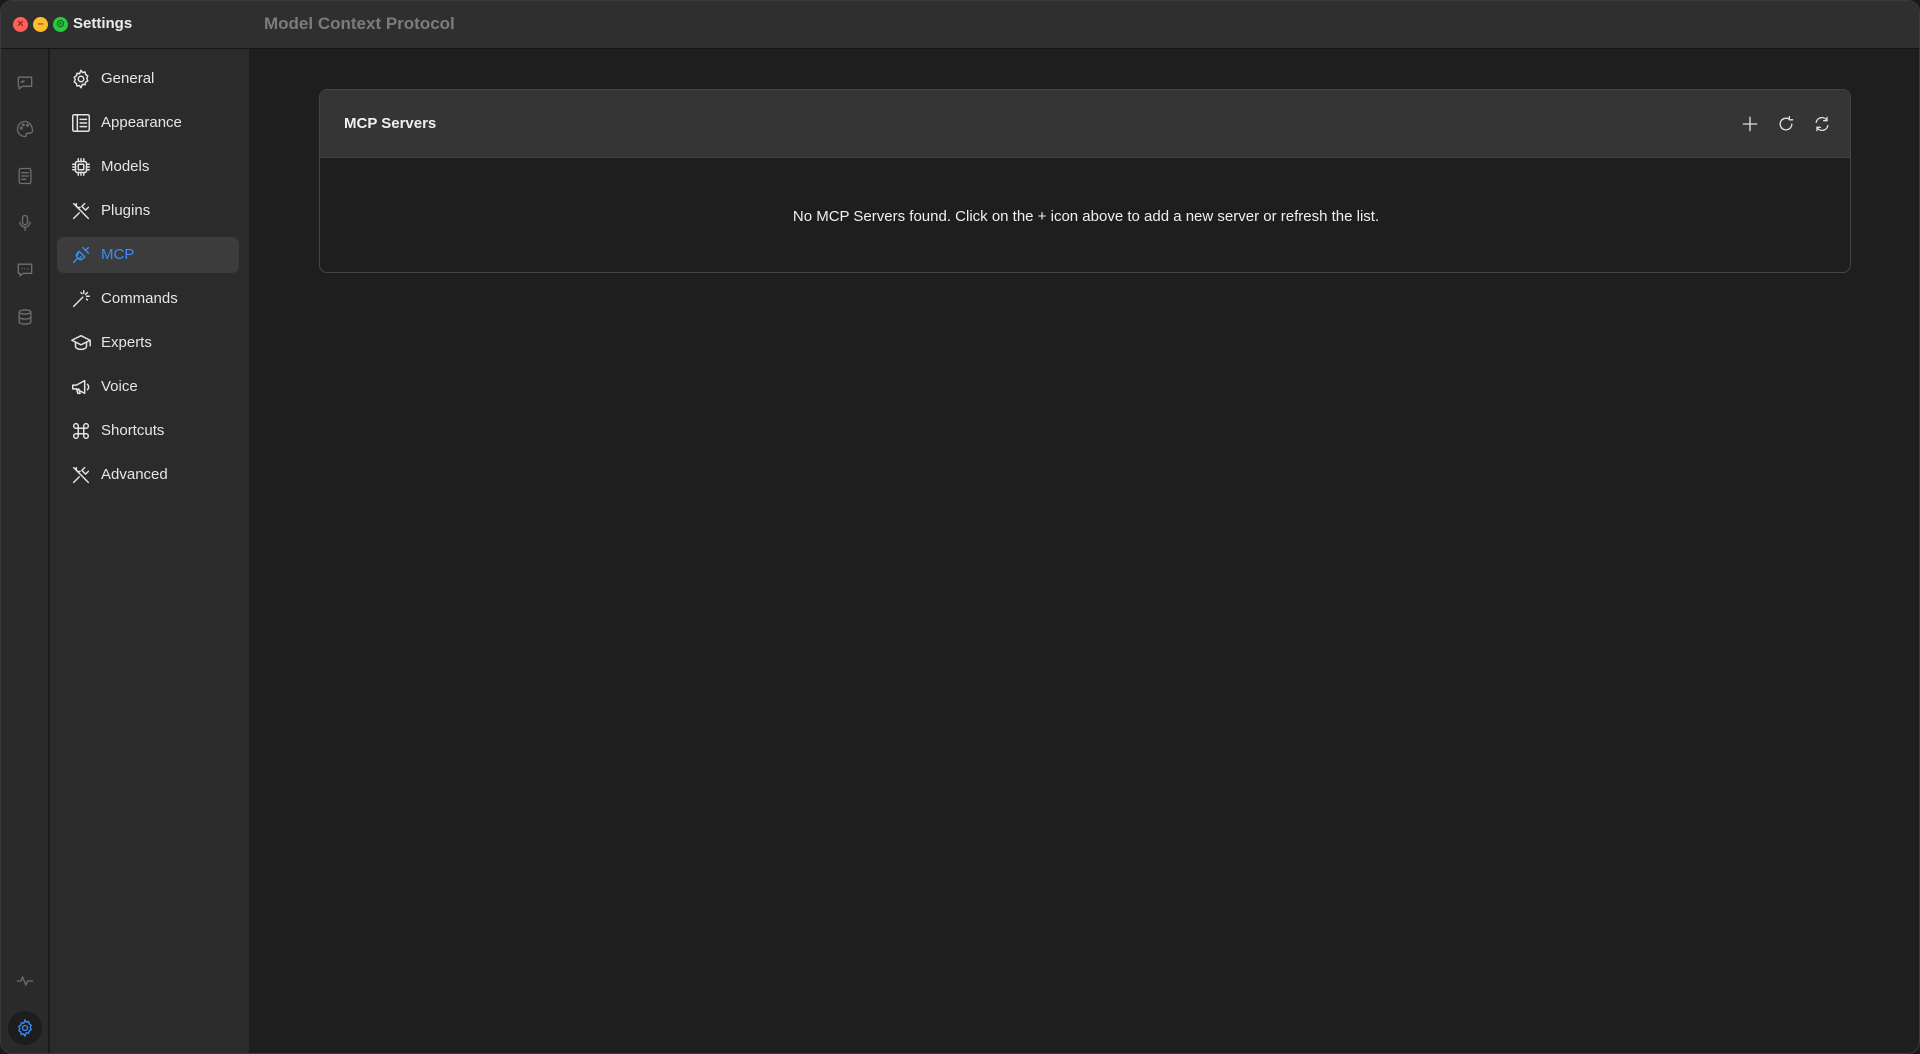 This screenshot has width=1920, height=1054. I want to click on chat-icon, so click(25, 83).